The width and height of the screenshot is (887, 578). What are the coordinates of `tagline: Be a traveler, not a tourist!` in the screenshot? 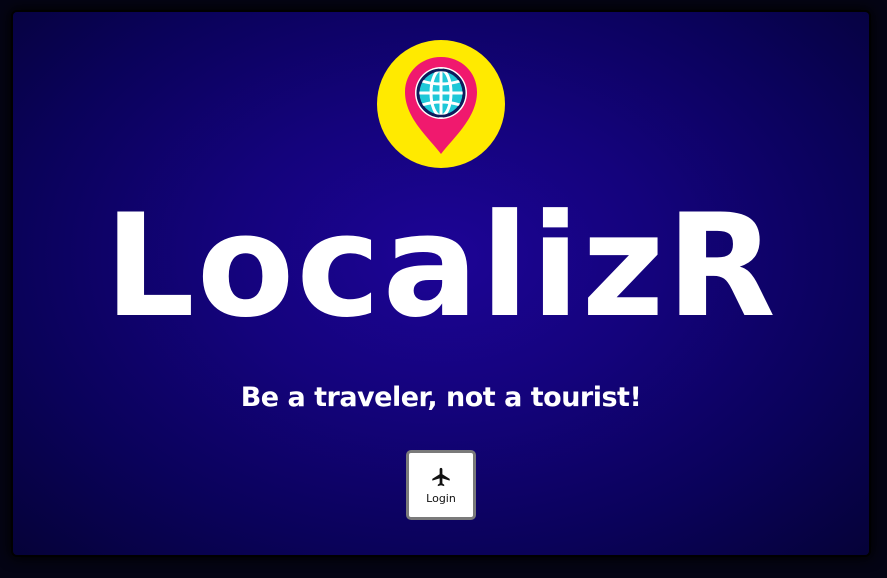 It's located at (441, 397).